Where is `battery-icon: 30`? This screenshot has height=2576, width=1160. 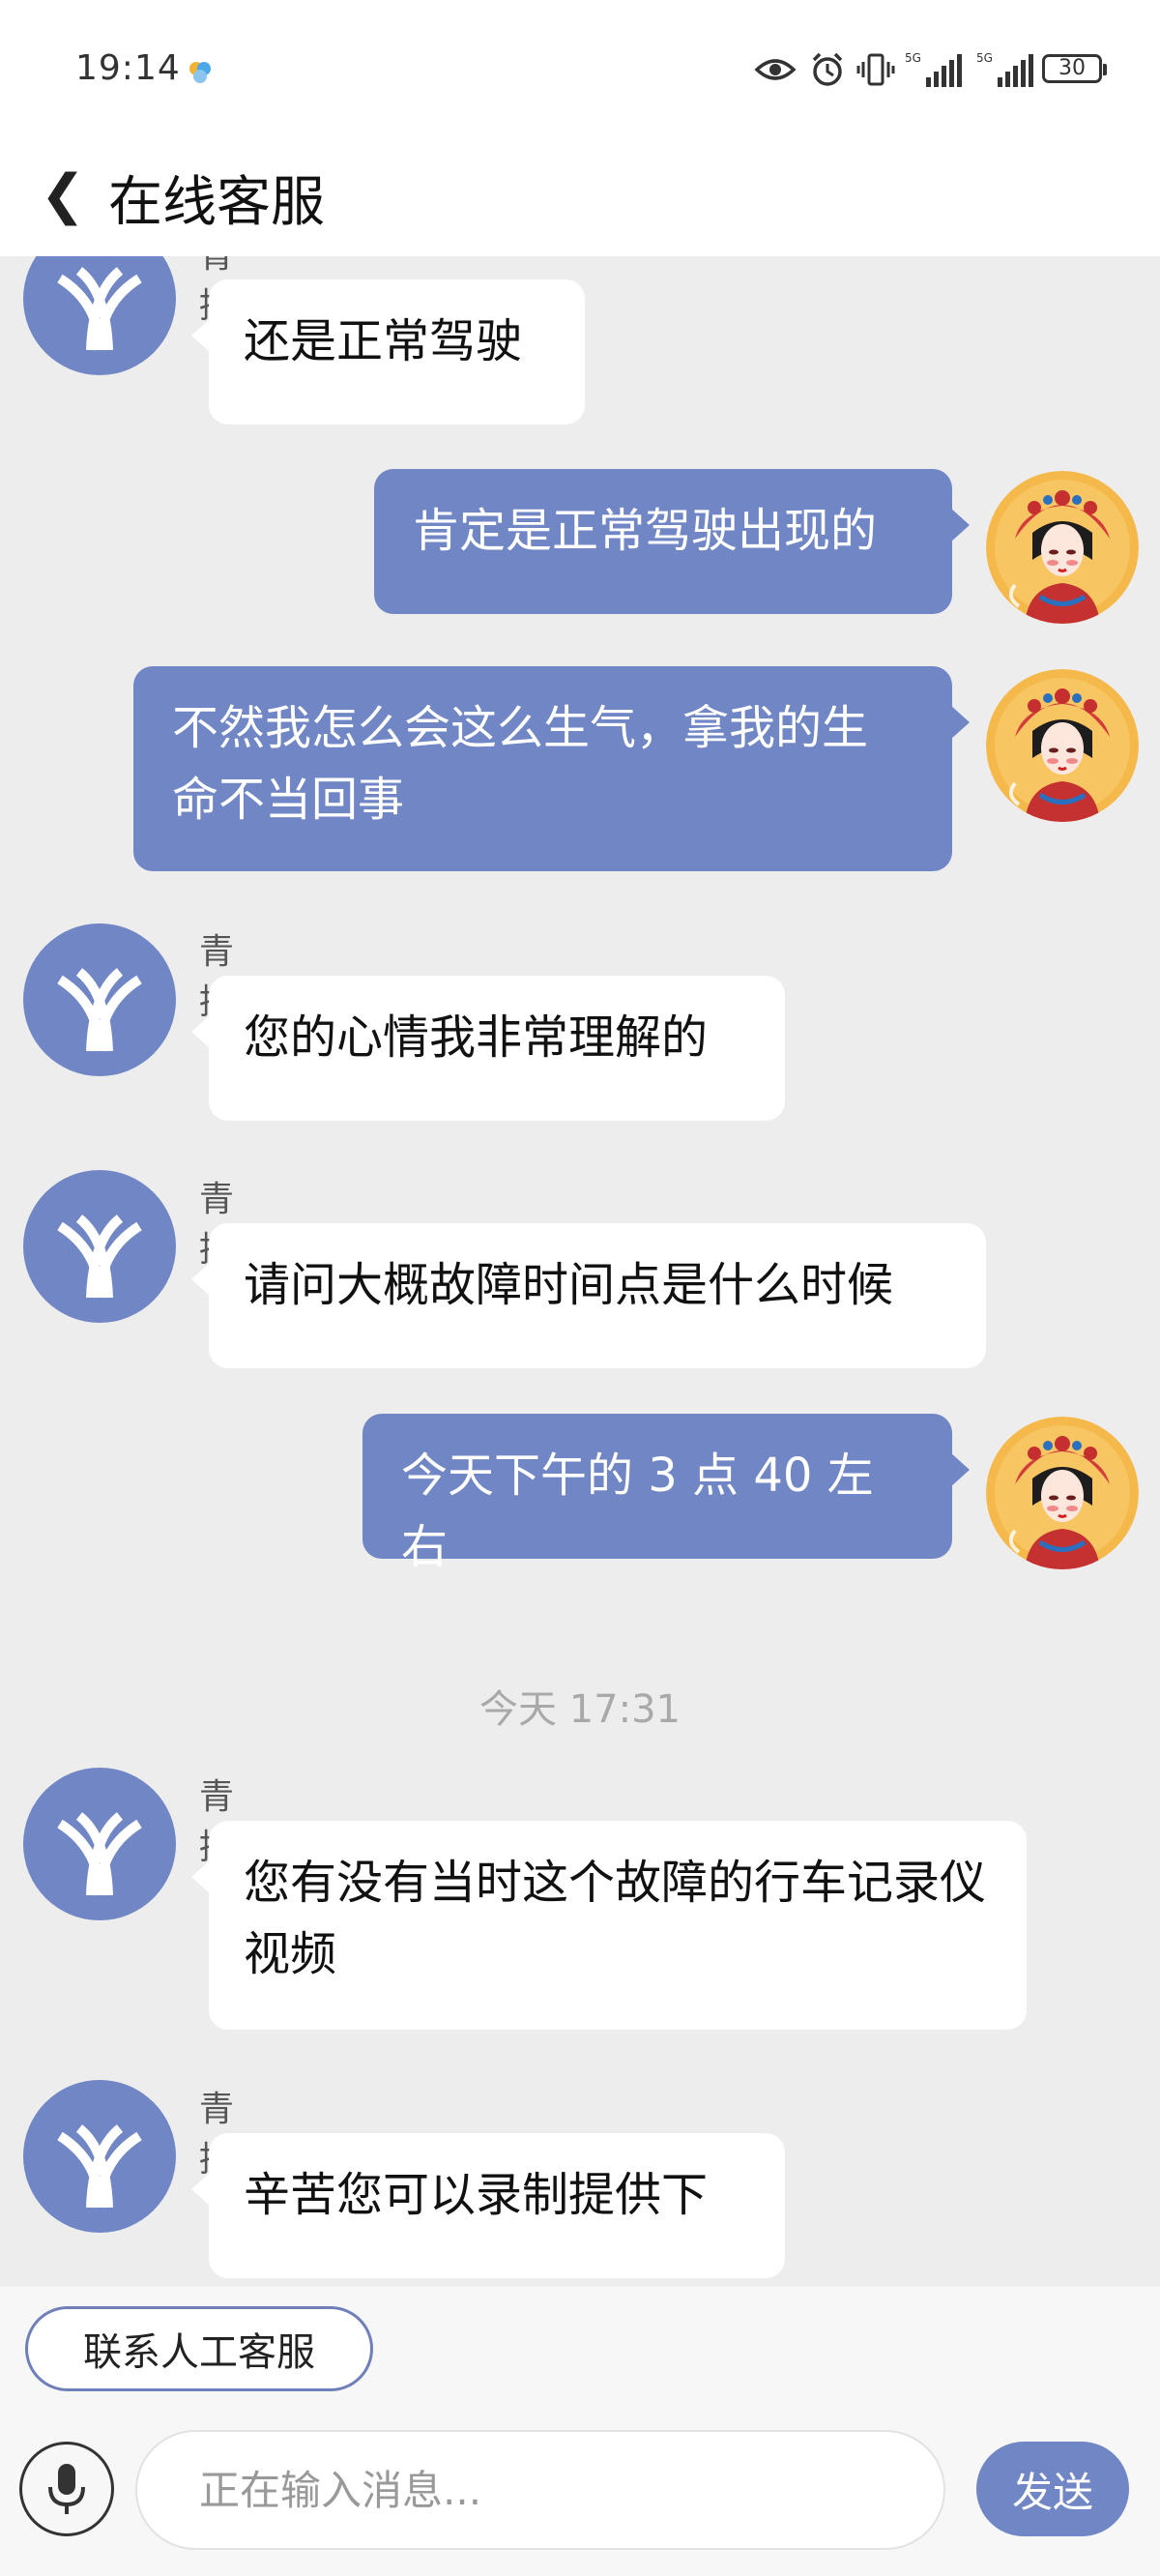 battery-icon: 30 is located at coordinates (1075, 68).